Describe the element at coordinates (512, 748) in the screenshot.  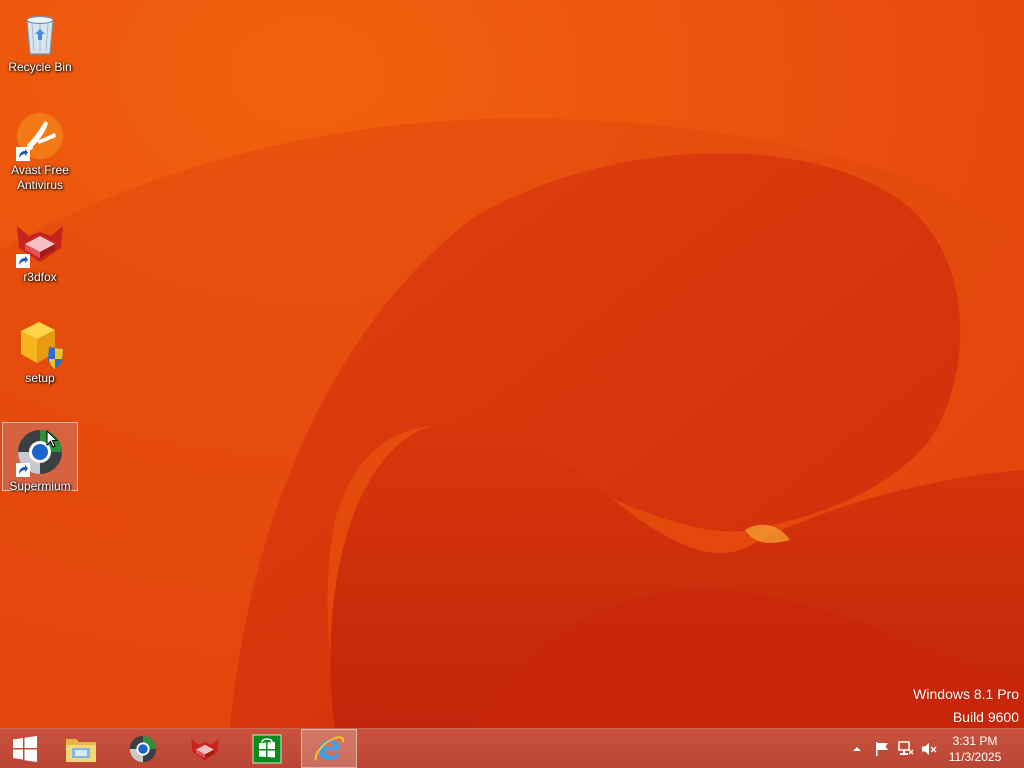
I see `taskbar: 3:31 PM 11/3/2025` at that location.